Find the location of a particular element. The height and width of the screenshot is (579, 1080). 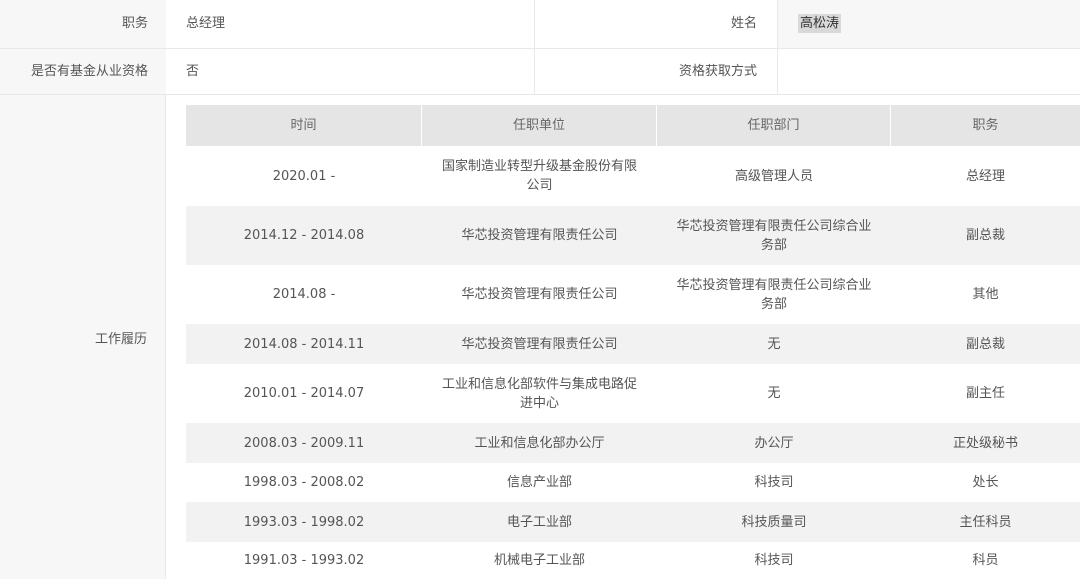

qualification-method-label: 资格获取方式 is located at coordinates (717, 71).